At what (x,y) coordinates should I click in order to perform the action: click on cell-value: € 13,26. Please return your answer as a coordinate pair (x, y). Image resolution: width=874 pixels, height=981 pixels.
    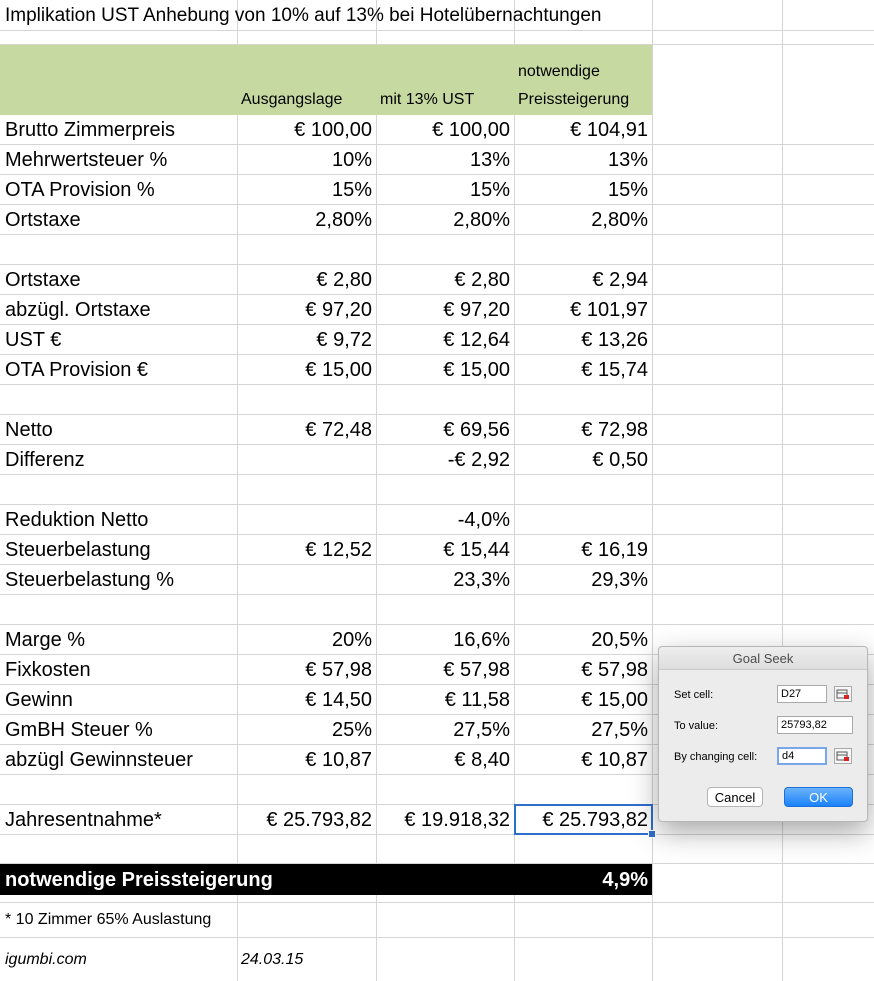
    Looking at the image, I should click on (583, 339).